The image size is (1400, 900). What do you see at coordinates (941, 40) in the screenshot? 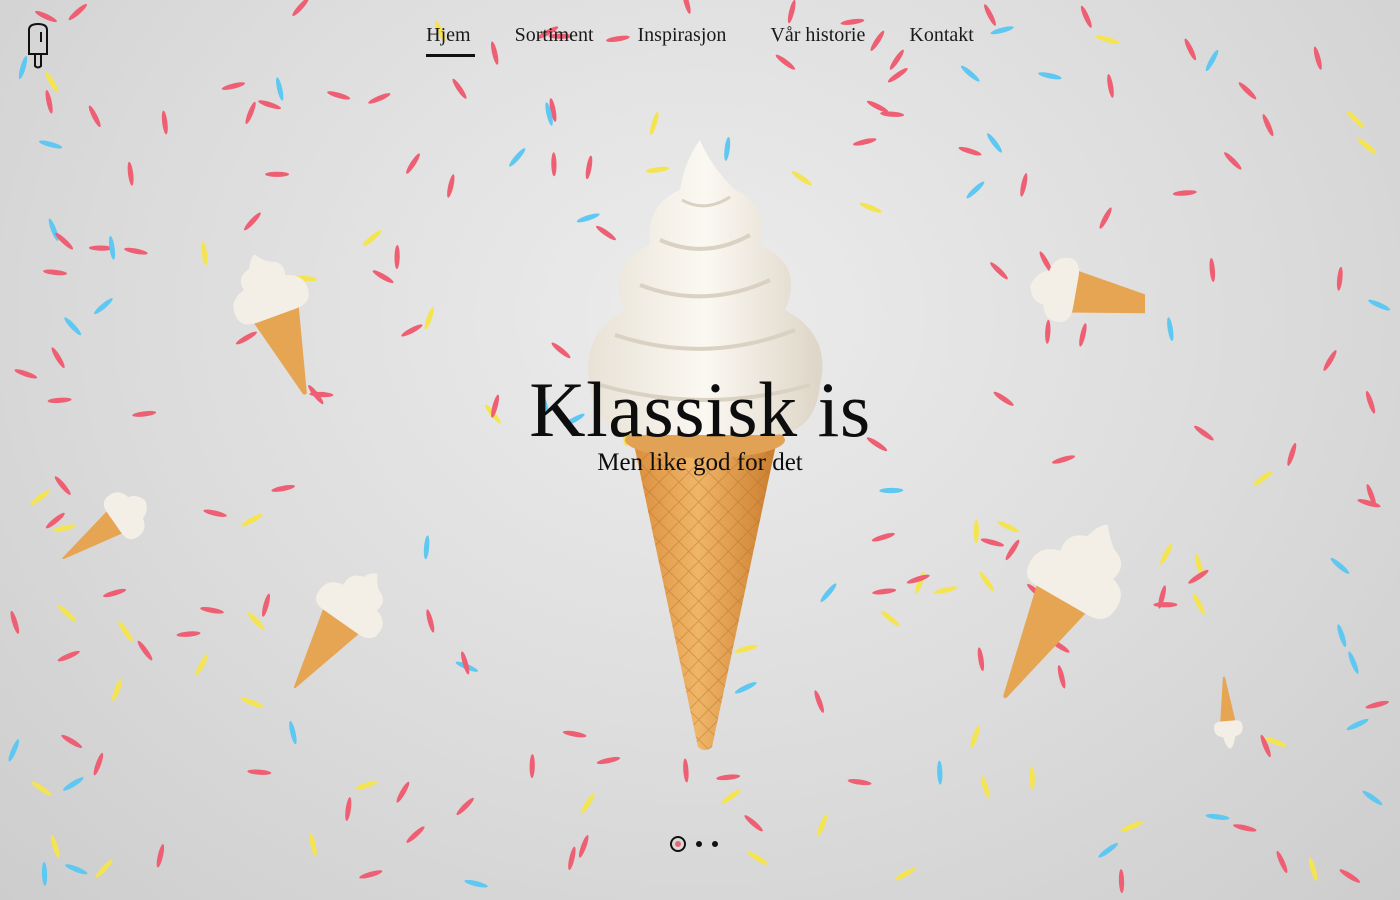
I see `nav-link-kontakt: Kontakt` at bounding box center [941, 40].